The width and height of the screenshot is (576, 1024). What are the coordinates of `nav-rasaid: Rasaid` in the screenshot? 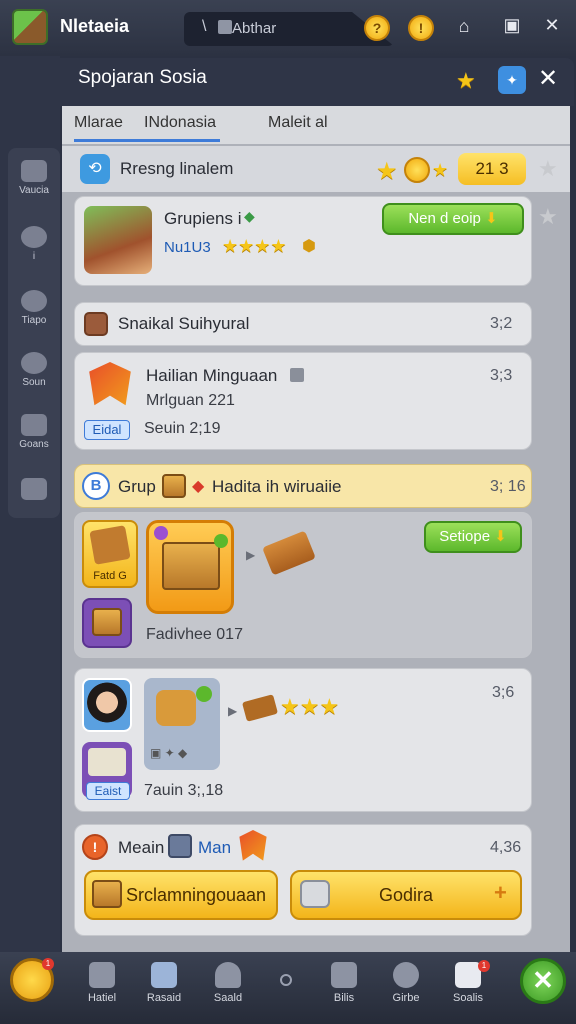 It's located at (164, 983).